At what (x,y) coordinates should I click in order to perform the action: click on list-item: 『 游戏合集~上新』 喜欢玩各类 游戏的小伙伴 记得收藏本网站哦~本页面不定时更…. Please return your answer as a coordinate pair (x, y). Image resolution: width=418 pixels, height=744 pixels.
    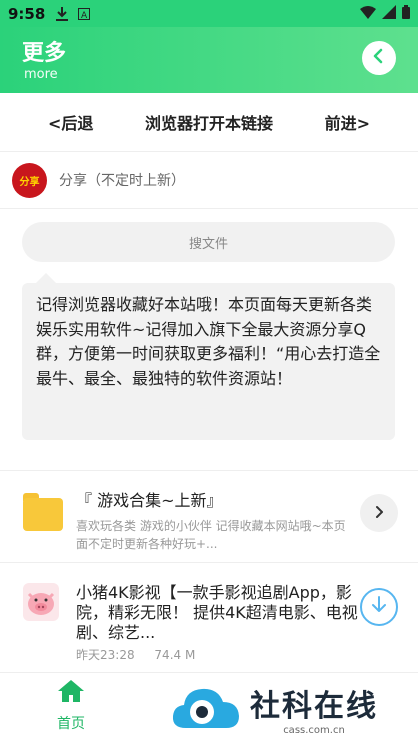
    Looking at the image, I should click on (209, 516).